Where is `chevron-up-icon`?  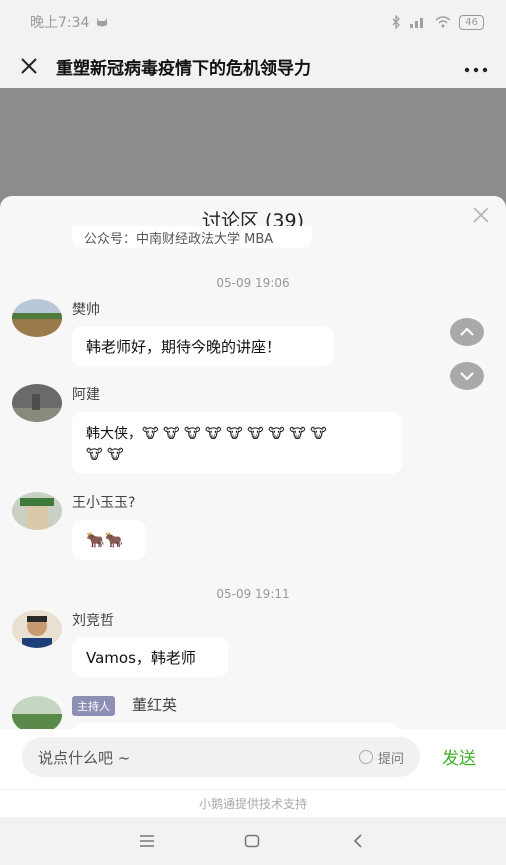
chevron-up-icon is located at coordinates (467, 331).